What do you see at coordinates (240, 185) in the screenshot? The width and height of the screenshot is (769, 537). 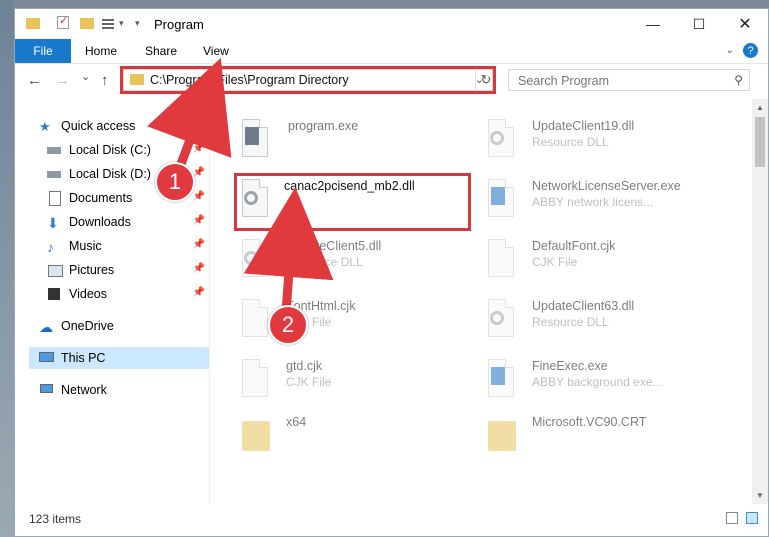 I see `annotation-arrows` at bounding box center [240, 185].